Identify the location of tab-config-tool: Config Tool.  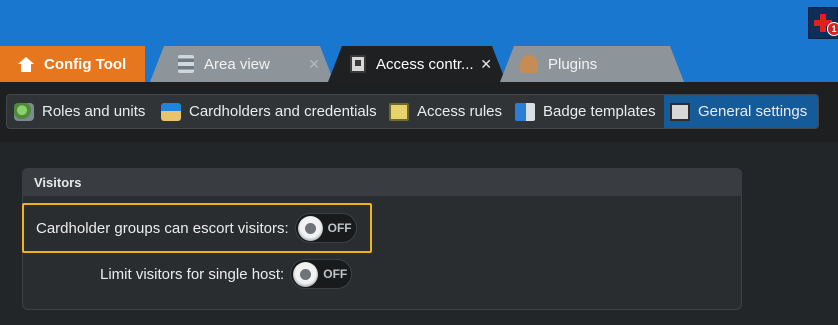
(72, 64).